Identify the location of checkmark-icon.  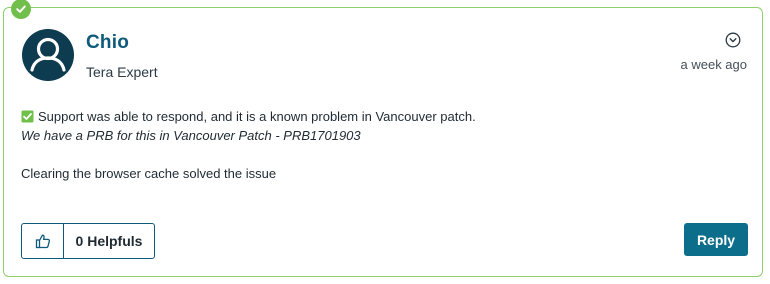
(21, 9).